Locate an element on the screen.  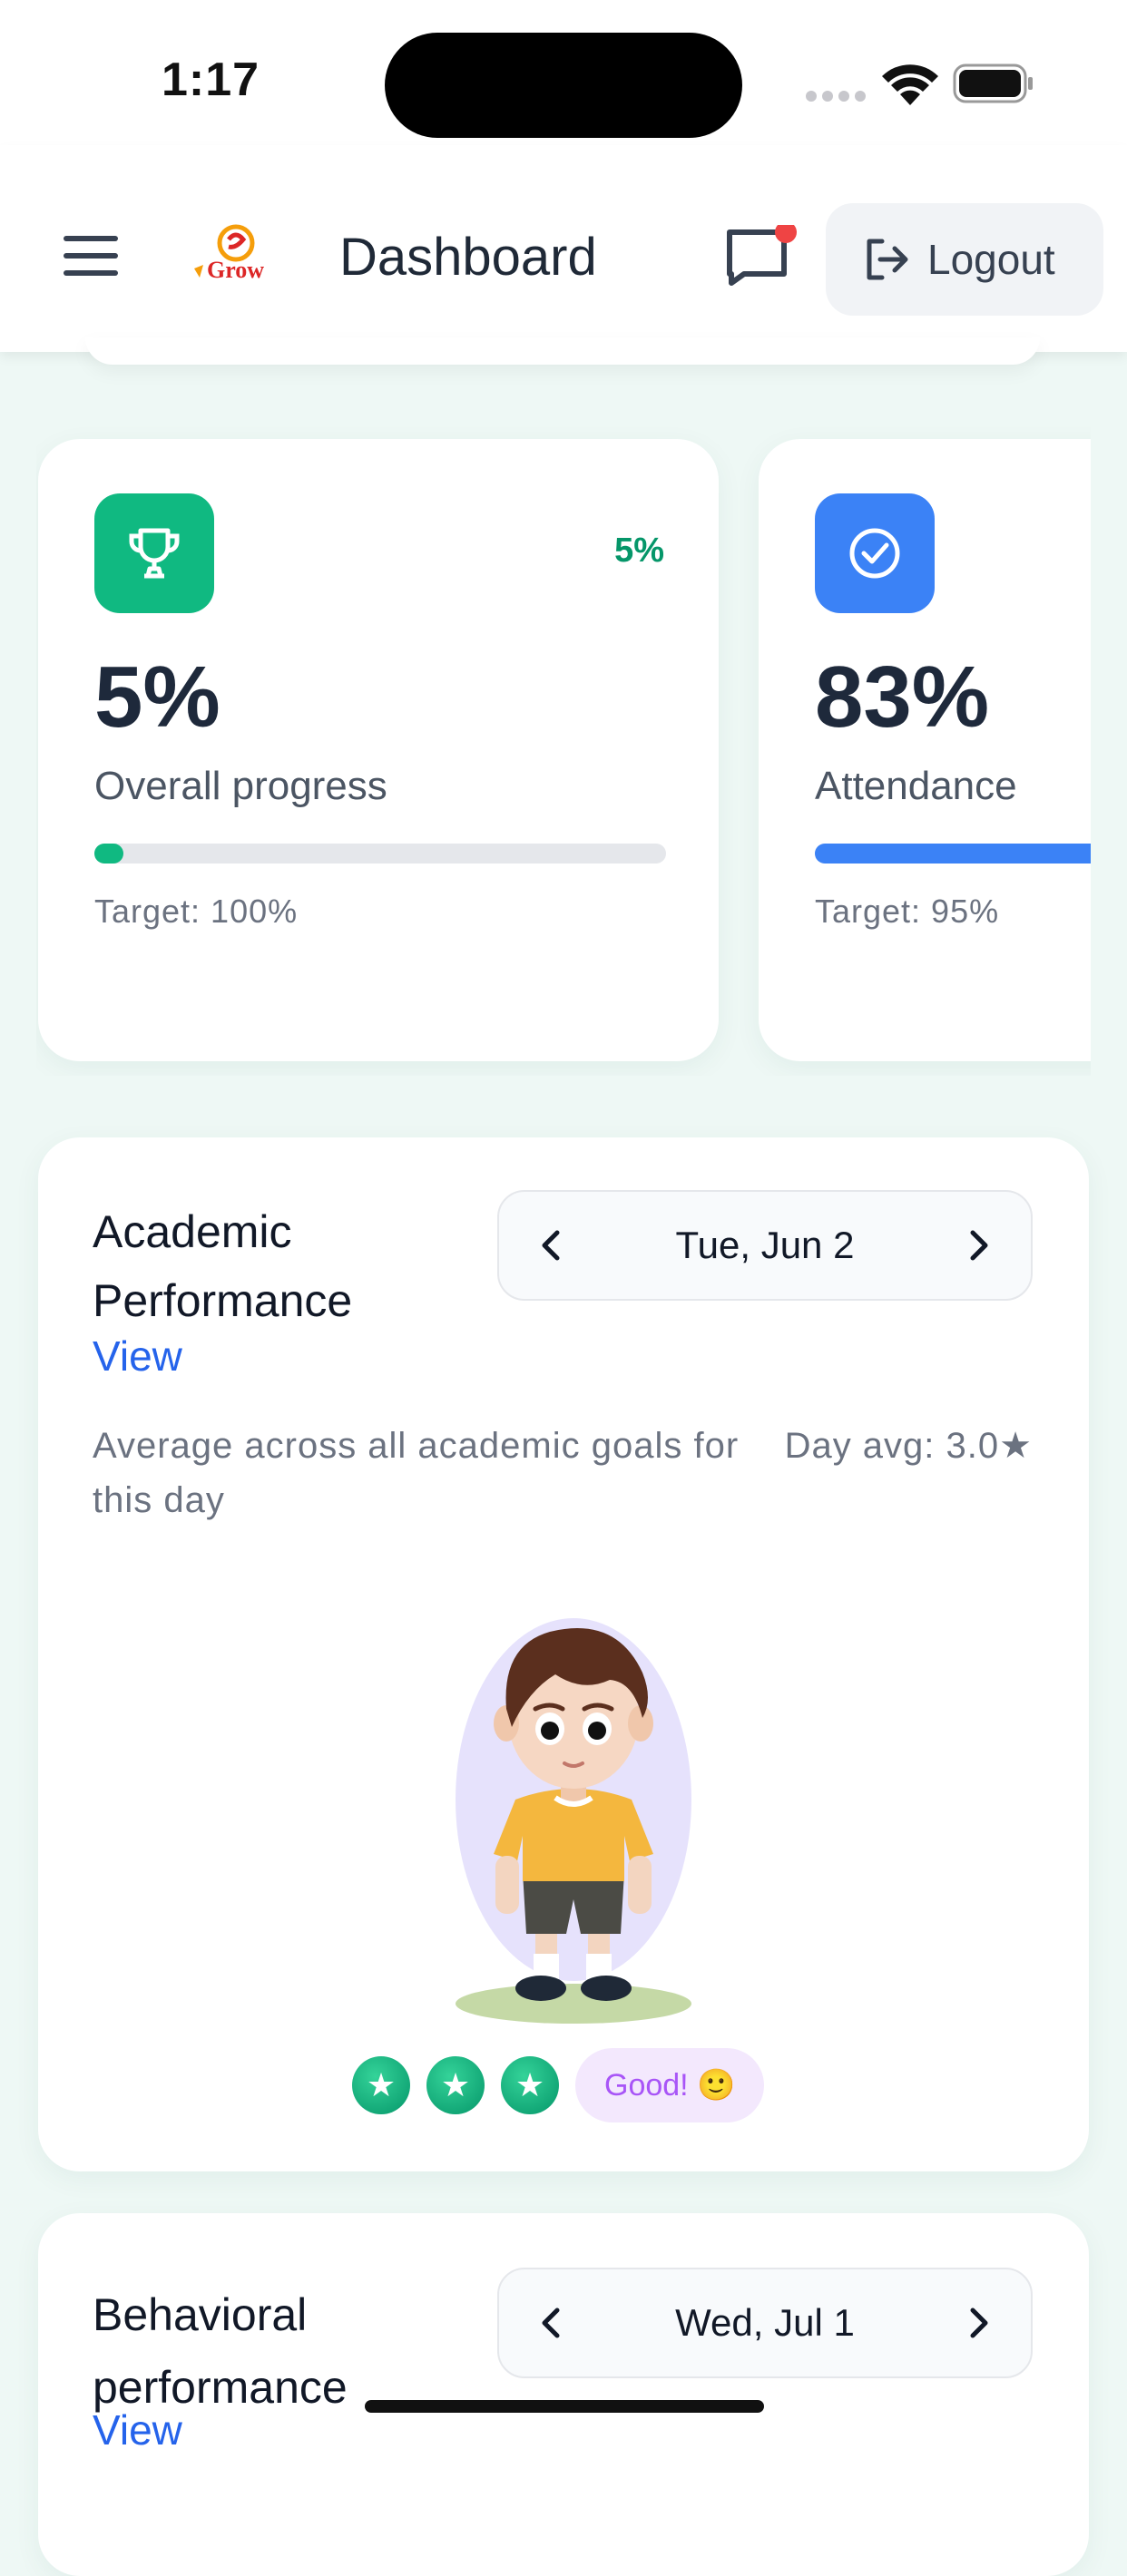
dynamic-island is located at coordinates (563, 85).